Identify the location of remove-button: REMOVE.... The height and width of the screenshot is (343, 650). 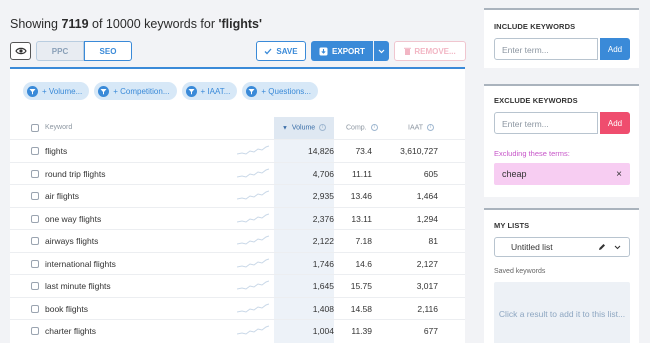
(430, 51).